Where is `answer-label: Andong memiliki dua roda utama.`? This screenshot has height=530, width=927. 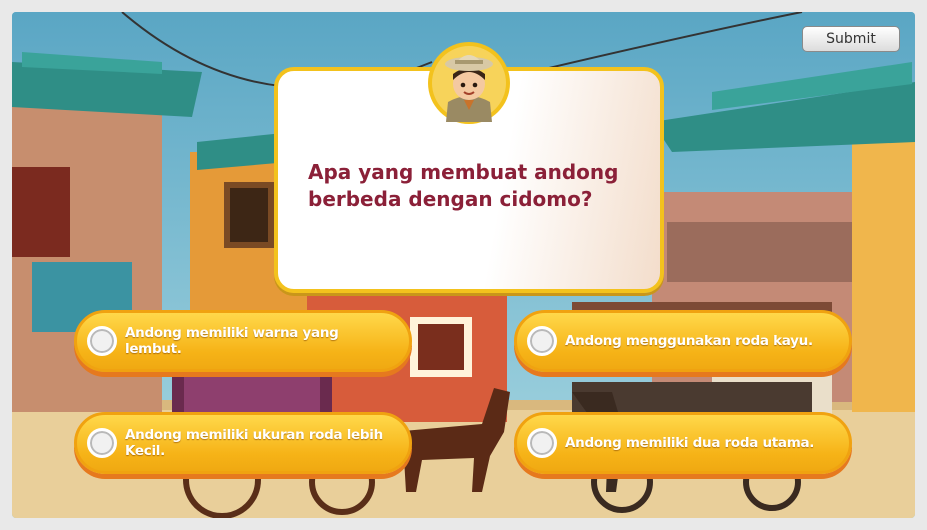
answer-label: Andong memiliki dua roda utama. is located at coordinates (690, 443).